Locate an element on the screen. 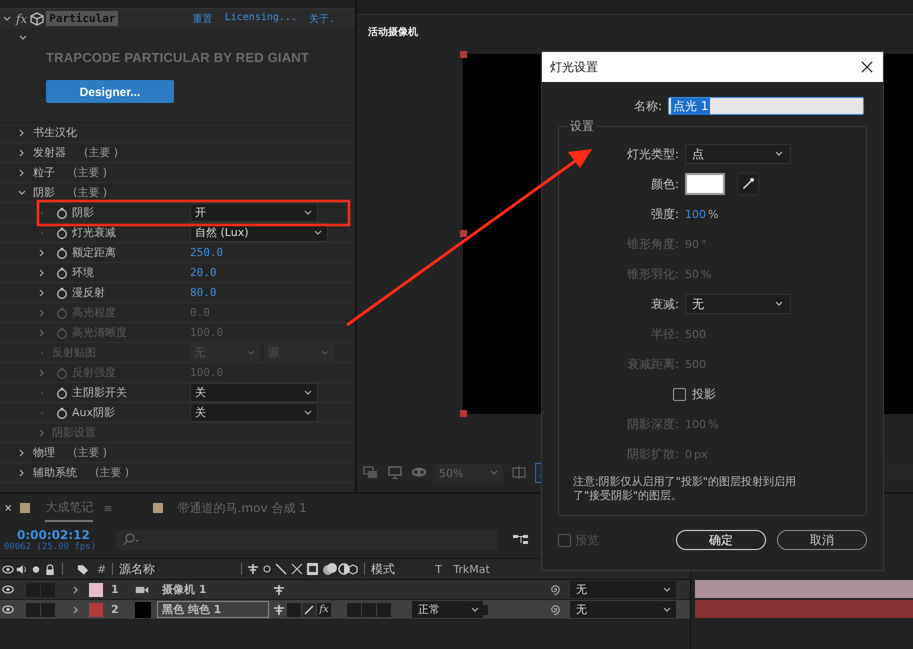 Image resolution: width=913 pixels, height=649 pixels. comp-tab: 带通道的马.mov 合成 1 is located at coordinates (242, 508).